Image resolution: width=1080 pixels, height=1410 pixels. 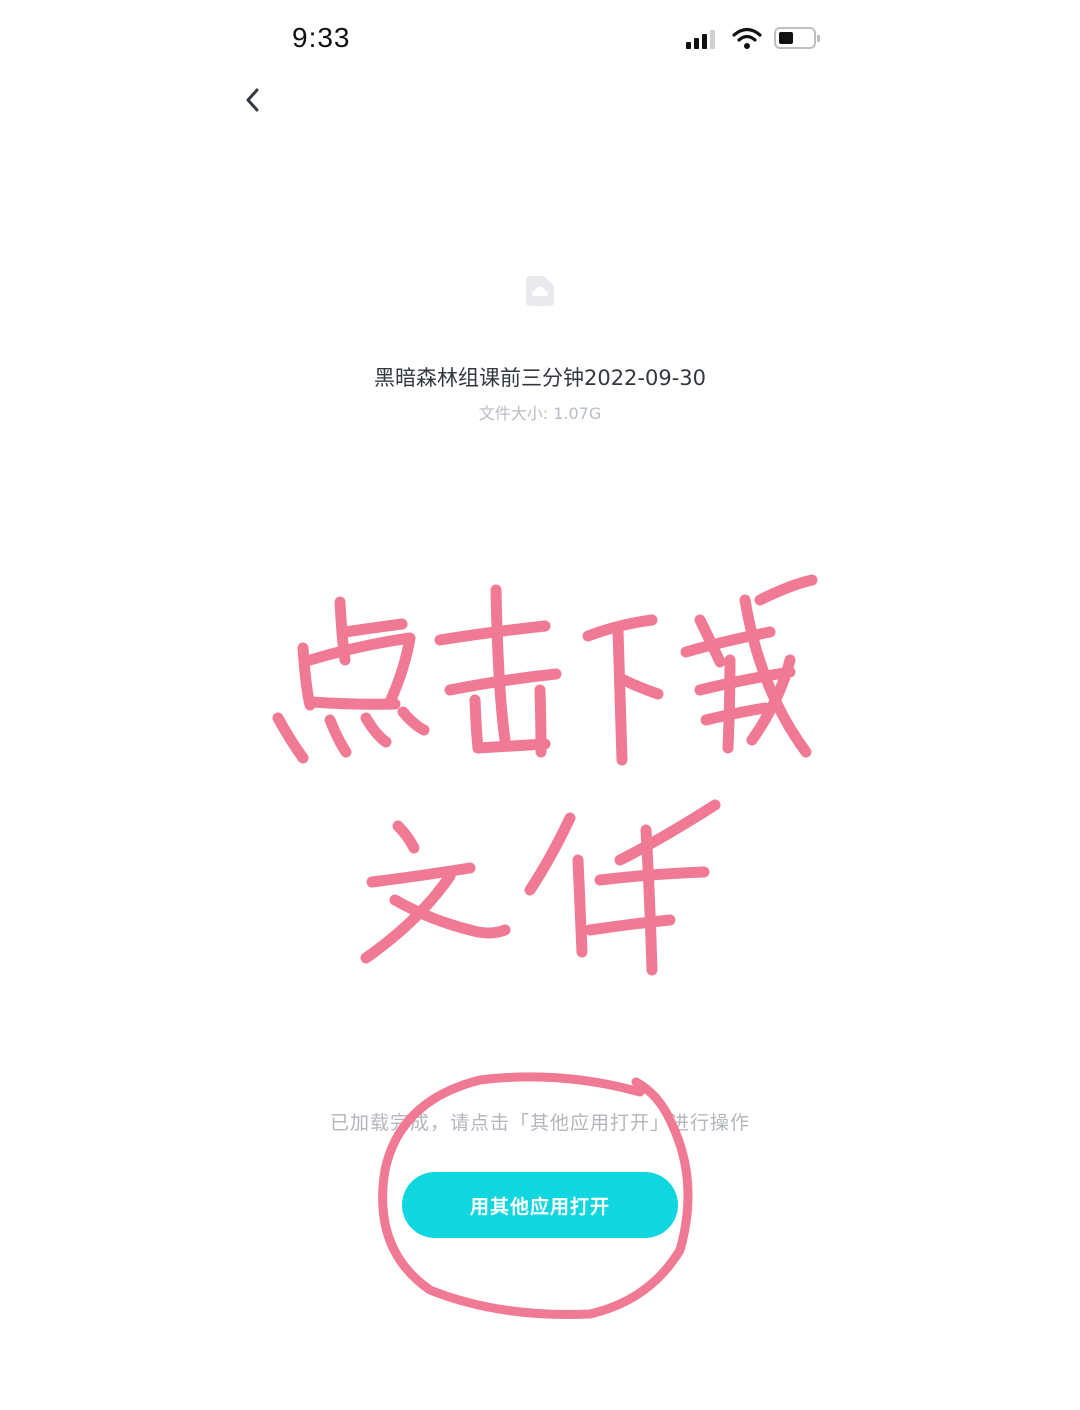 I want to click on handwritten-char-jian, so click(x=622, y=887).